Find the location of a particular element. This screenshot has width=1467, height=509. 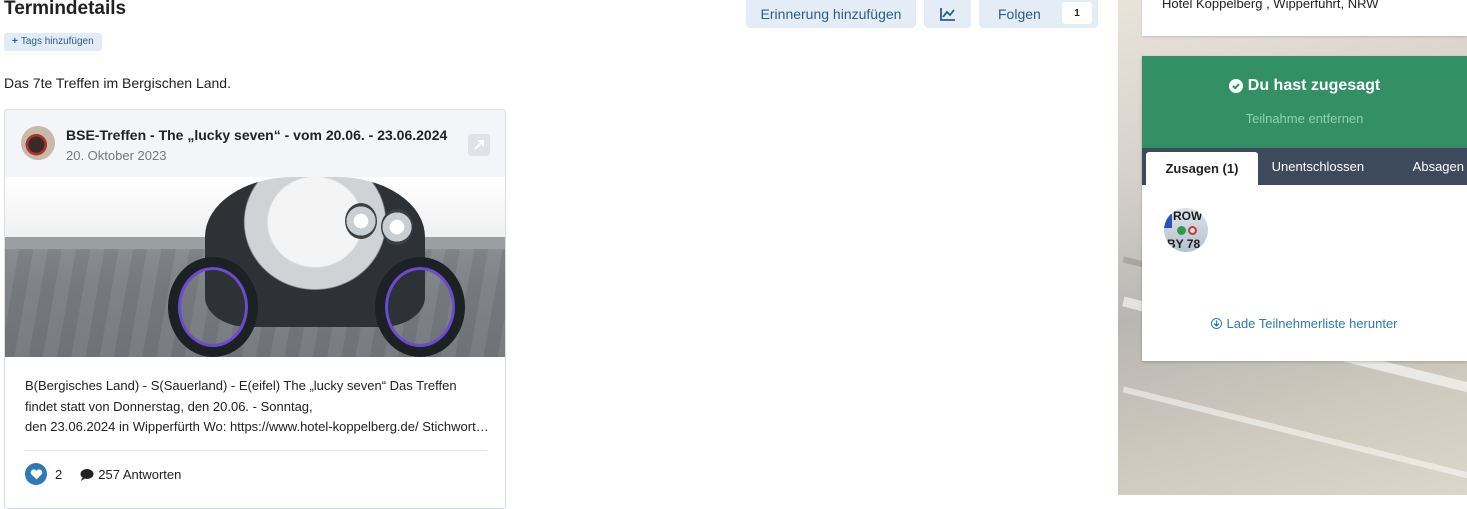

card-divider is located at coordinates (256, 450).